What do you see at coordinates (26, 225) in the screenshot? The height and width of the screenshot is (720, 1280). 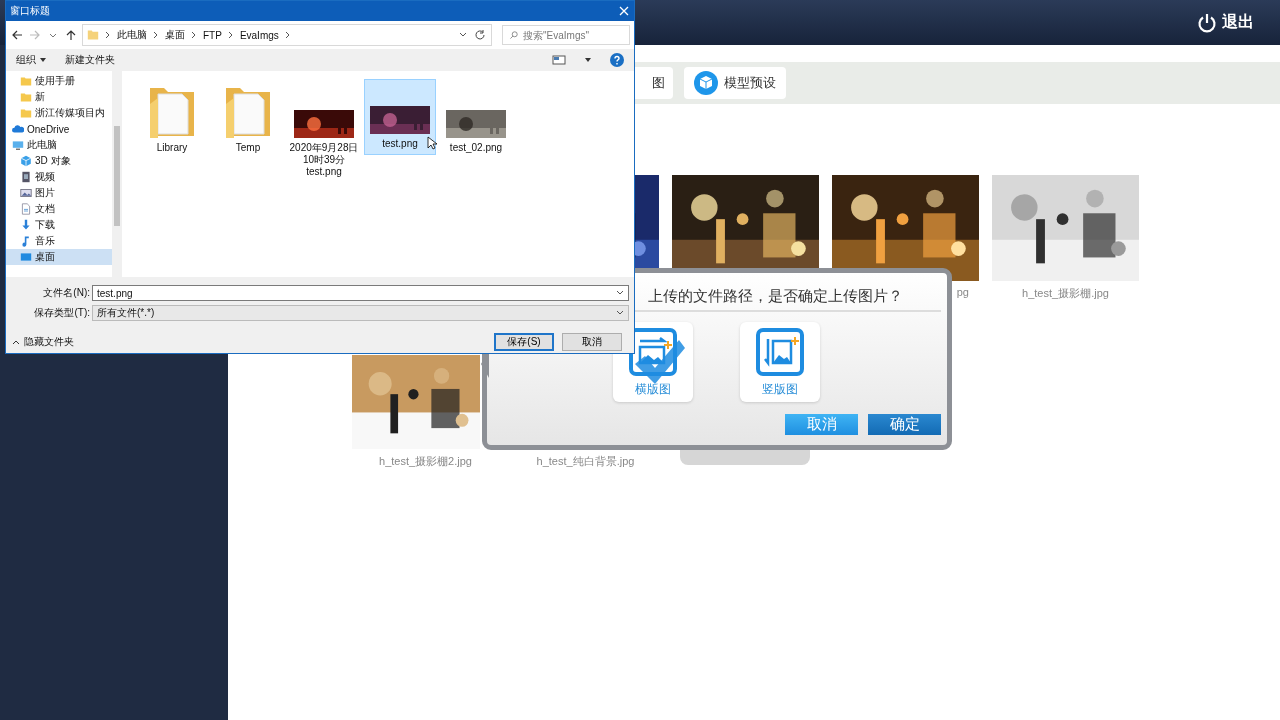 I see `download-icon` at bounding box center [26, 225].